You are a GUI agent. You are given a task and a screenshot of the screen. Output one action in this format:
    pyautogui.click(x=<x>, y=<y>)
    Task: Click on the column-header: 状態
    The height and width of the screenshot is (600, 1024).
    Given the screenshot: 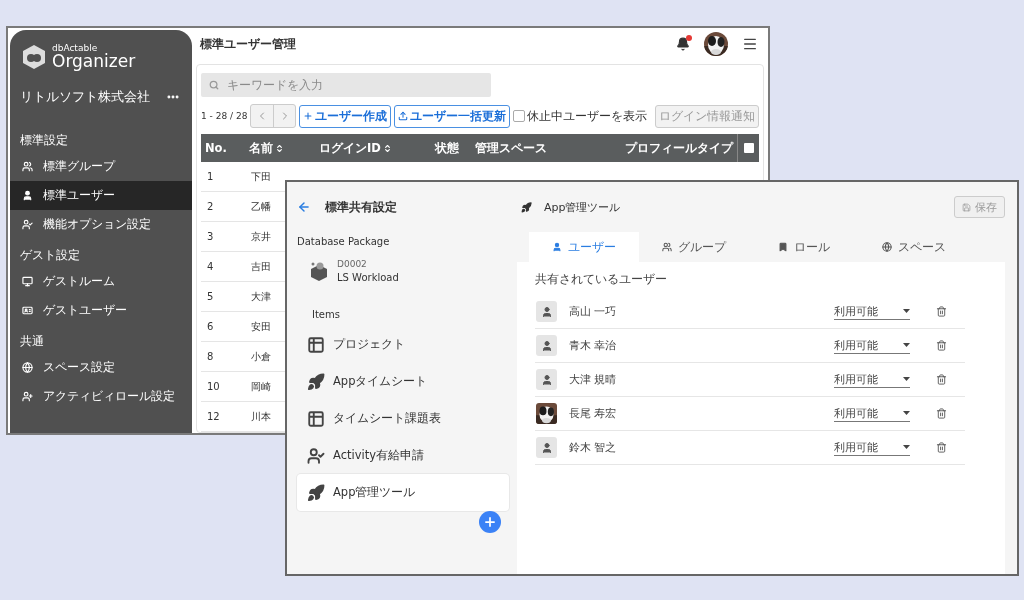 What is the action you would take?
    pyautogui.click(x=451, y=148)
    